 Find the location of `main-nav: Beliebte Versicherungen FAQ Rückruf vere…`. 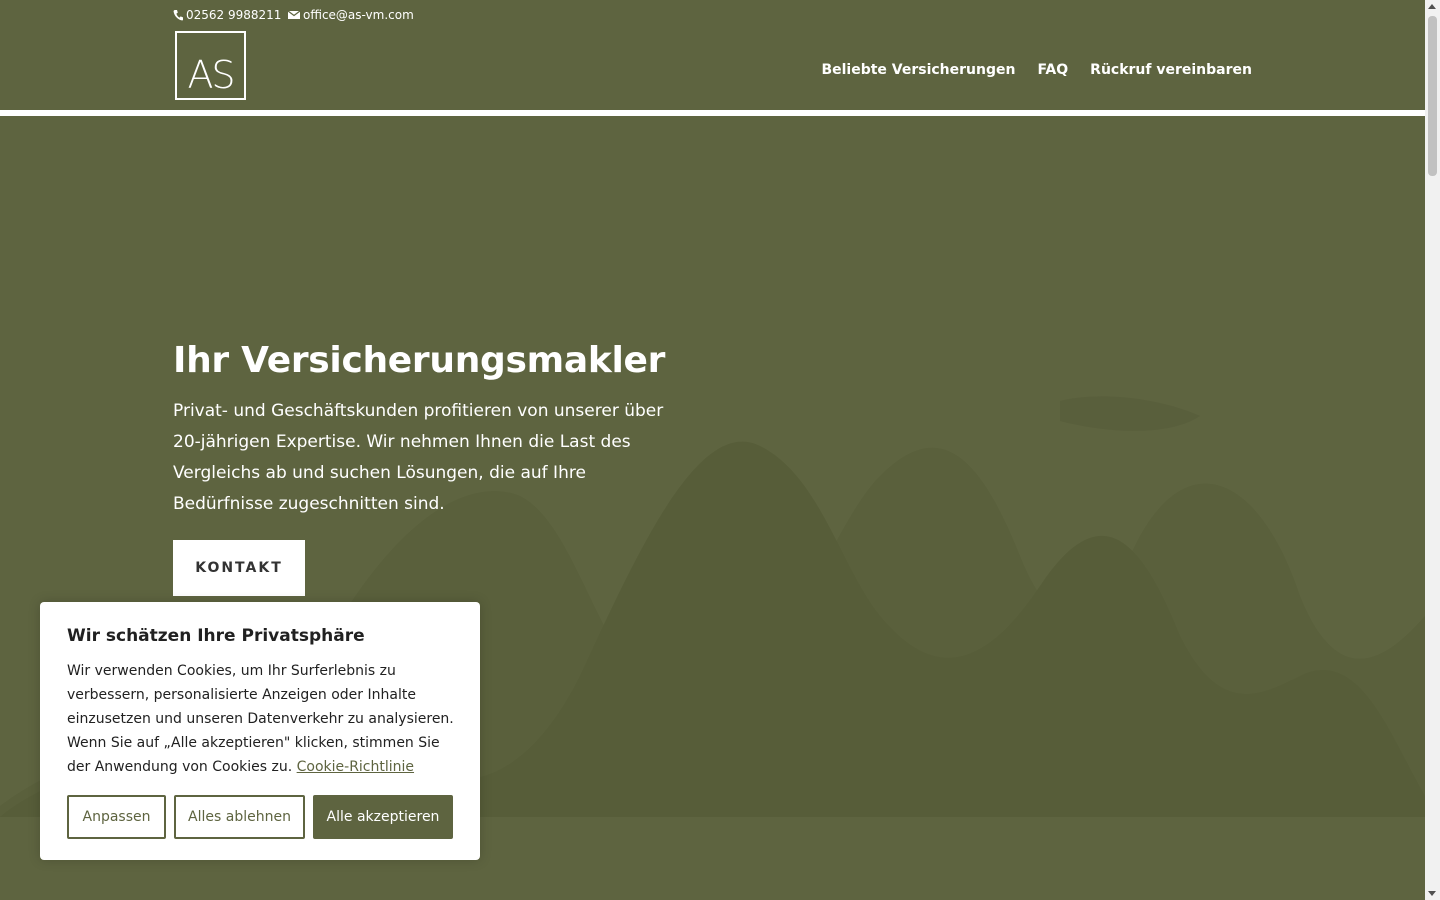

main-nav: Beliebte Versicherungen FAQ Rückruf vere… is located at coordinates (1036, 70).